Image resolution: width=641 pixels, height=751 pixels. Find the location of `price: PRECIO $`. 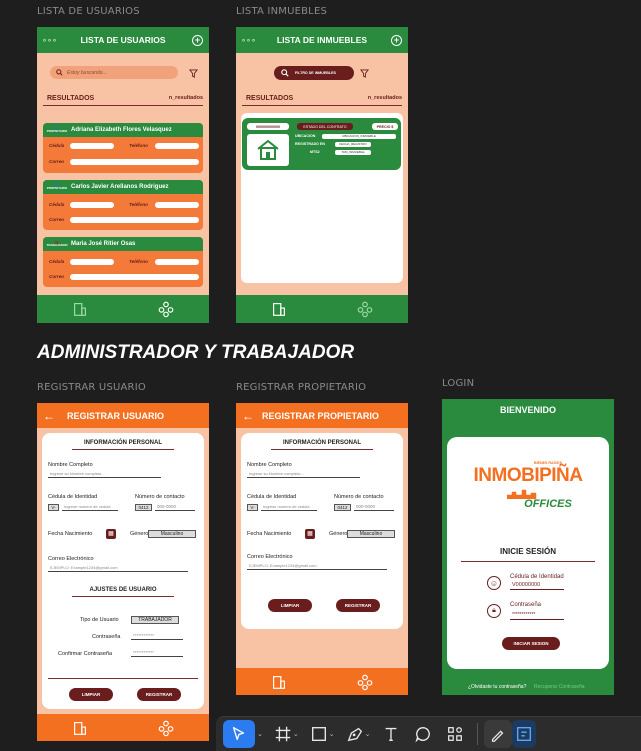

price: PRECIO $ is located at coordinates (385, 126).